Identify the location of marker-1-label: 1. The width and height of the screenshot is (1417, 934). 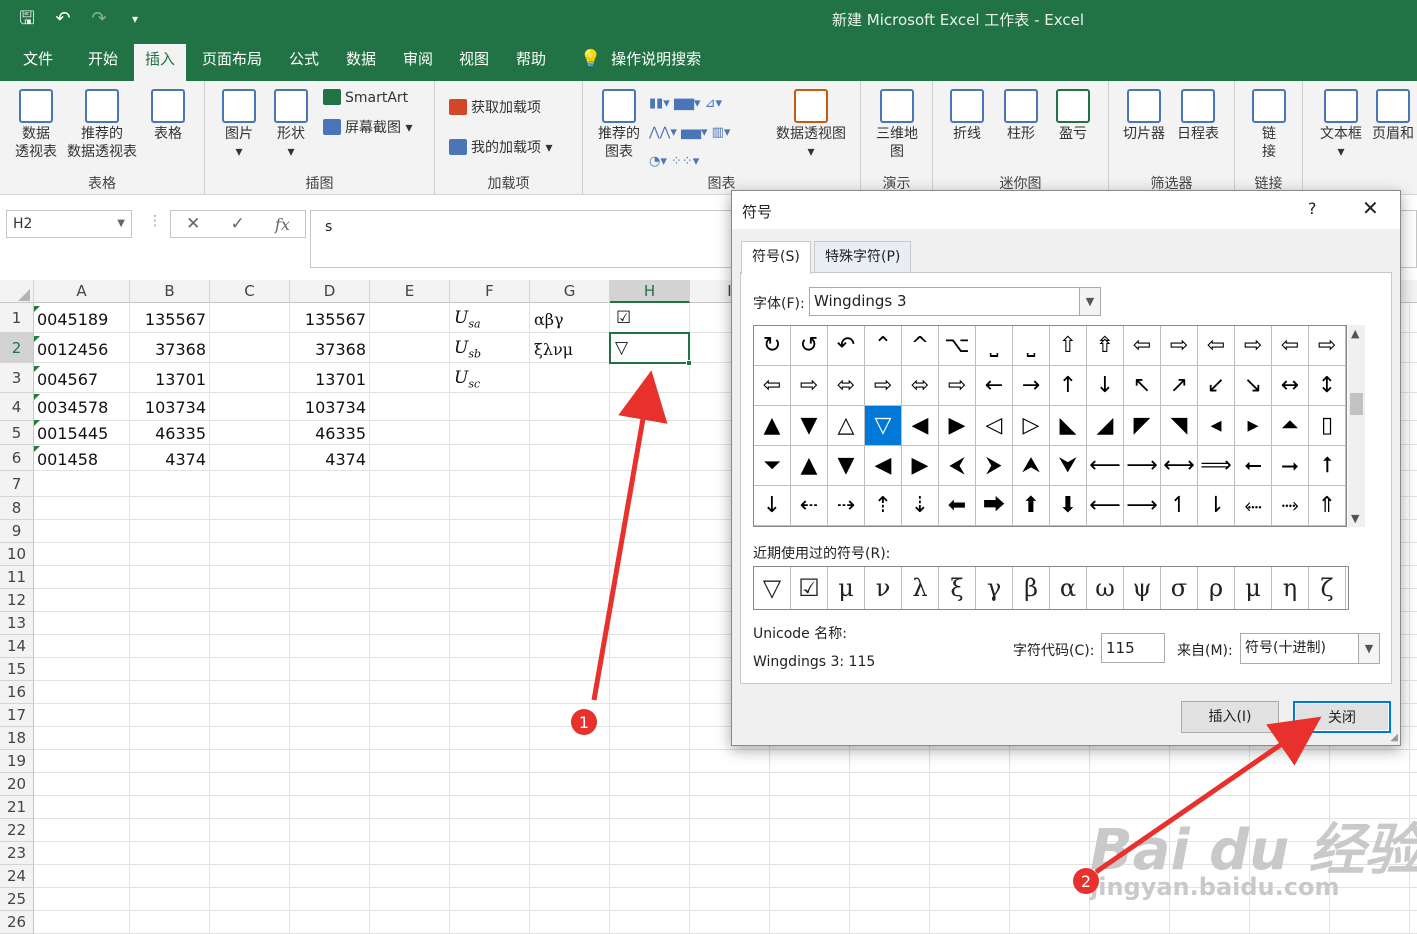
(584, 722).